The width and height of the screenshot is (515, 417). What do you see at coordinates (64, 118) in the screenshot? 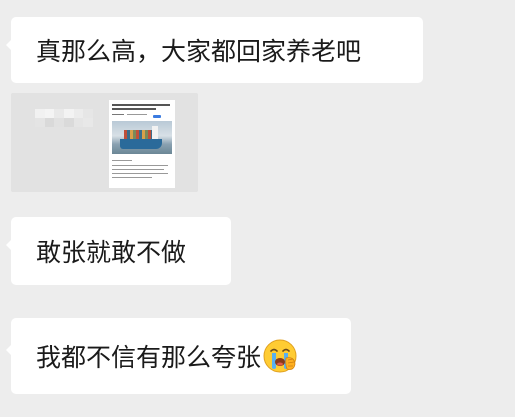
I see `blurred-sender-name` at bounding box center [64, 118].